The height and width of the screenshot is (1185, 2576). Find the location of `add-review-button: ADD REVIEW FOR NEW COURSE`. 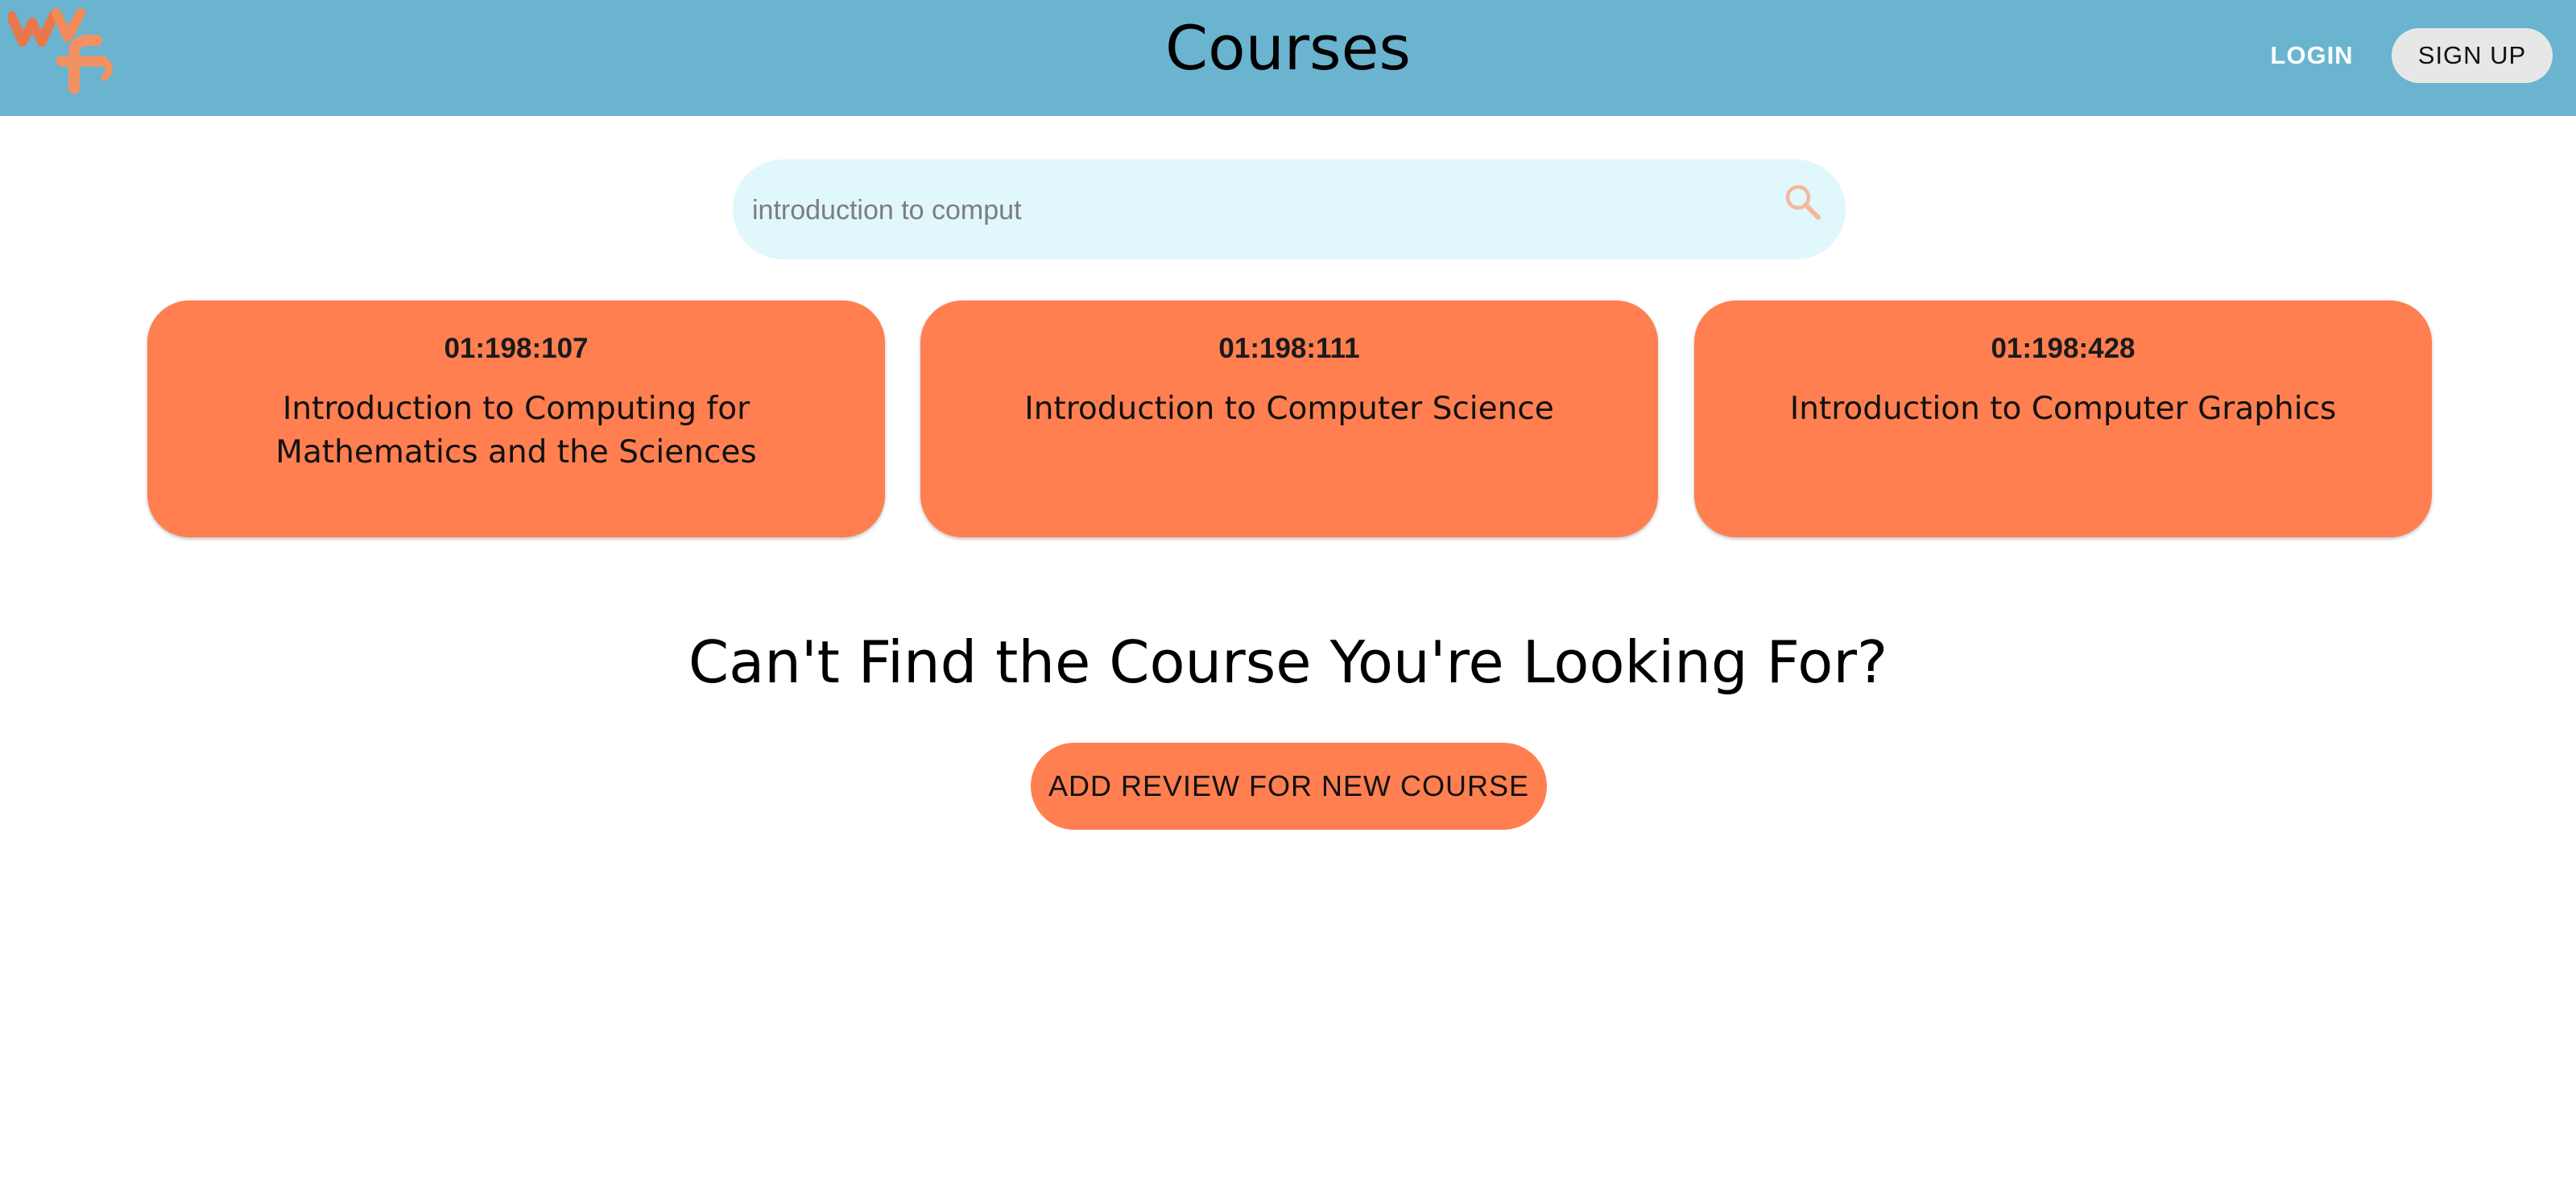

add-review-button: ADD REVIEW FOR NEW COURSE is located at coordinates (1289, 786).